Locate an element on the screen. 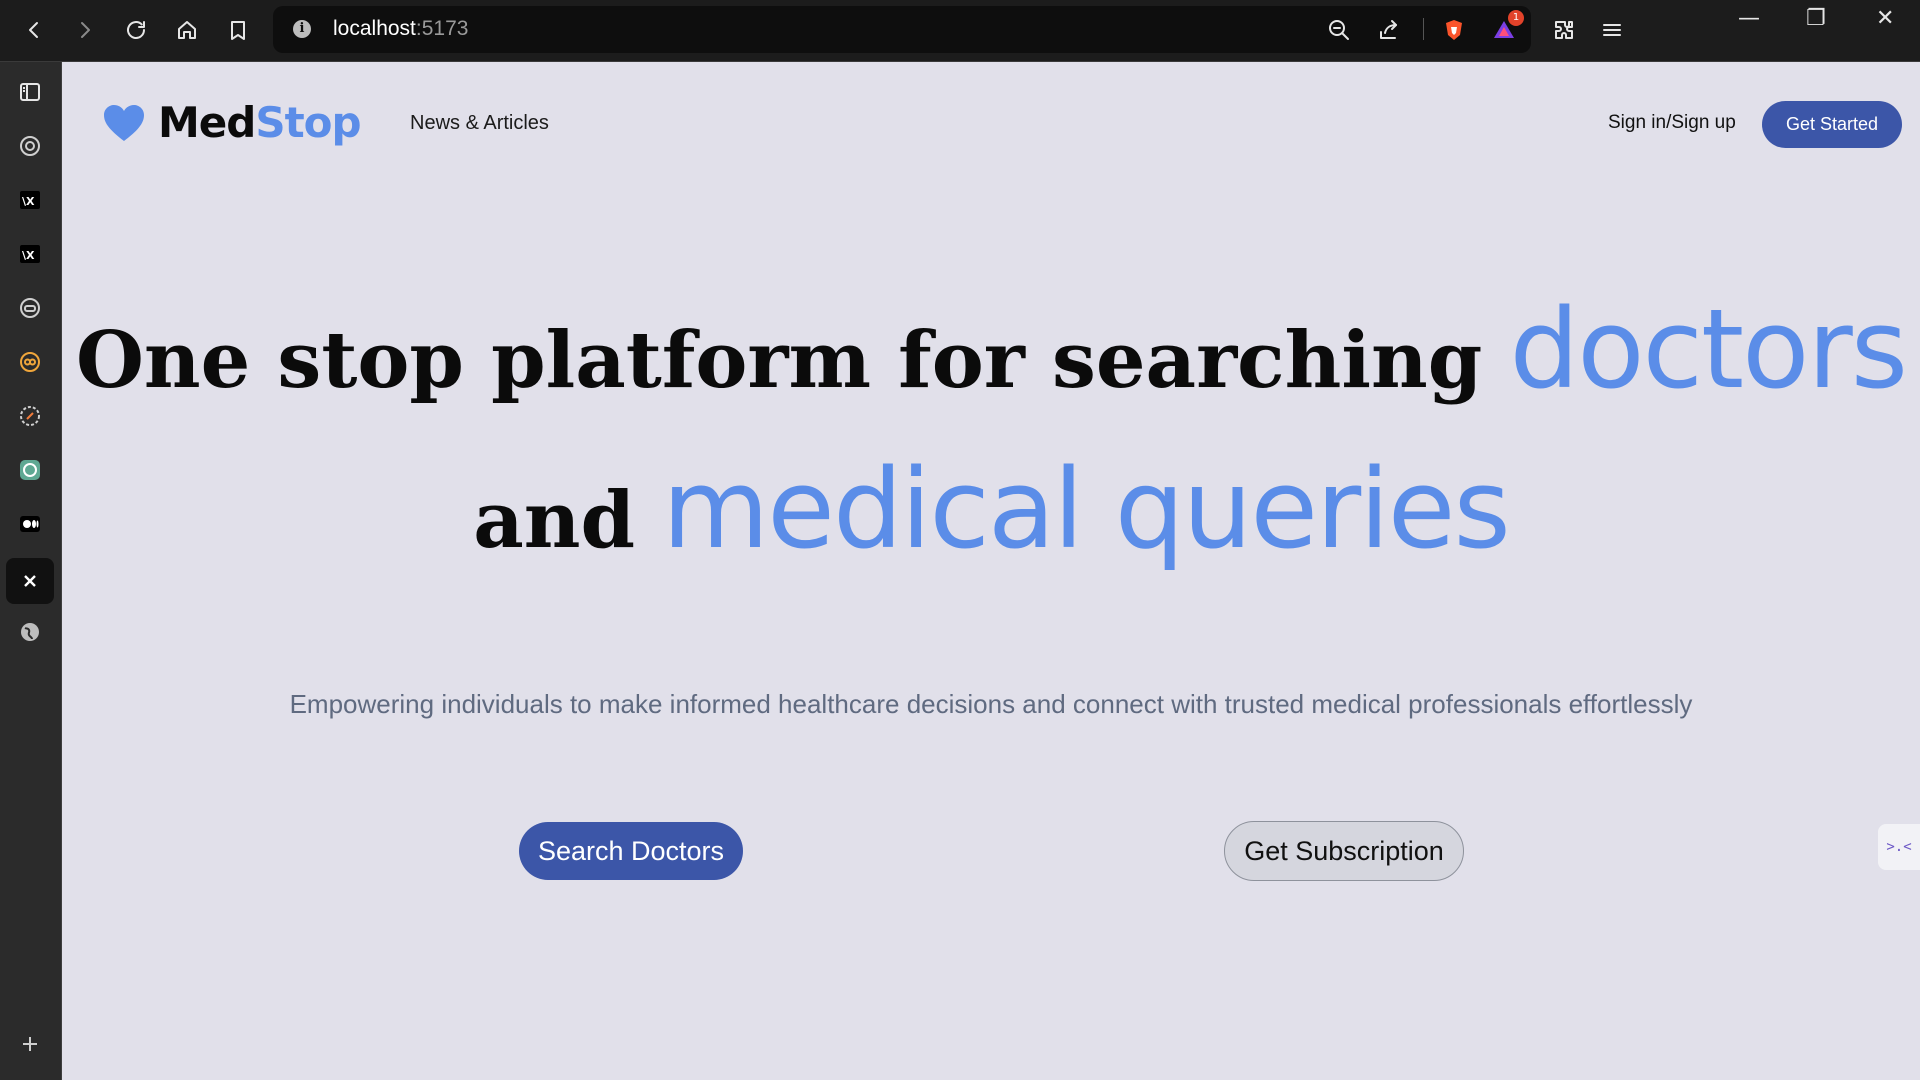 Image resolution: width=1920 pixels, height=1080 pixels. restore-button: ❐ is located at coordinates (1816, 18).